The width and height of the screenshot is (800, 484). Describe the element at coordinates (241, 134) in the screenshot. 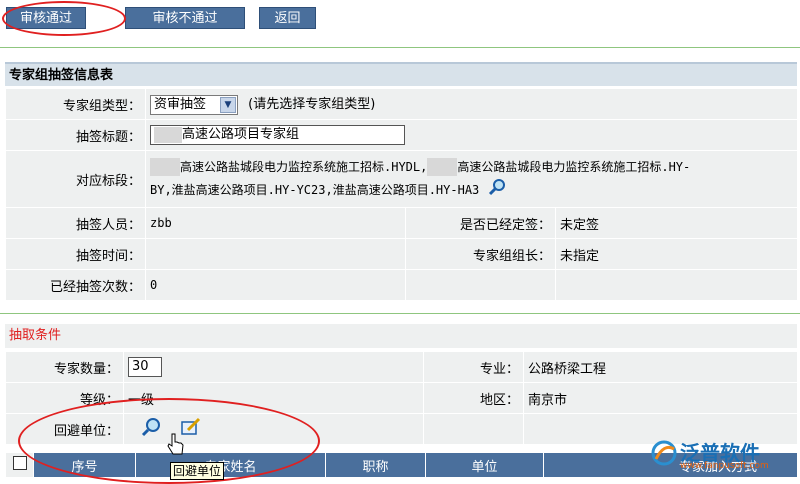

I see `draw-title-value: 高速公路项目专家组` at that location.